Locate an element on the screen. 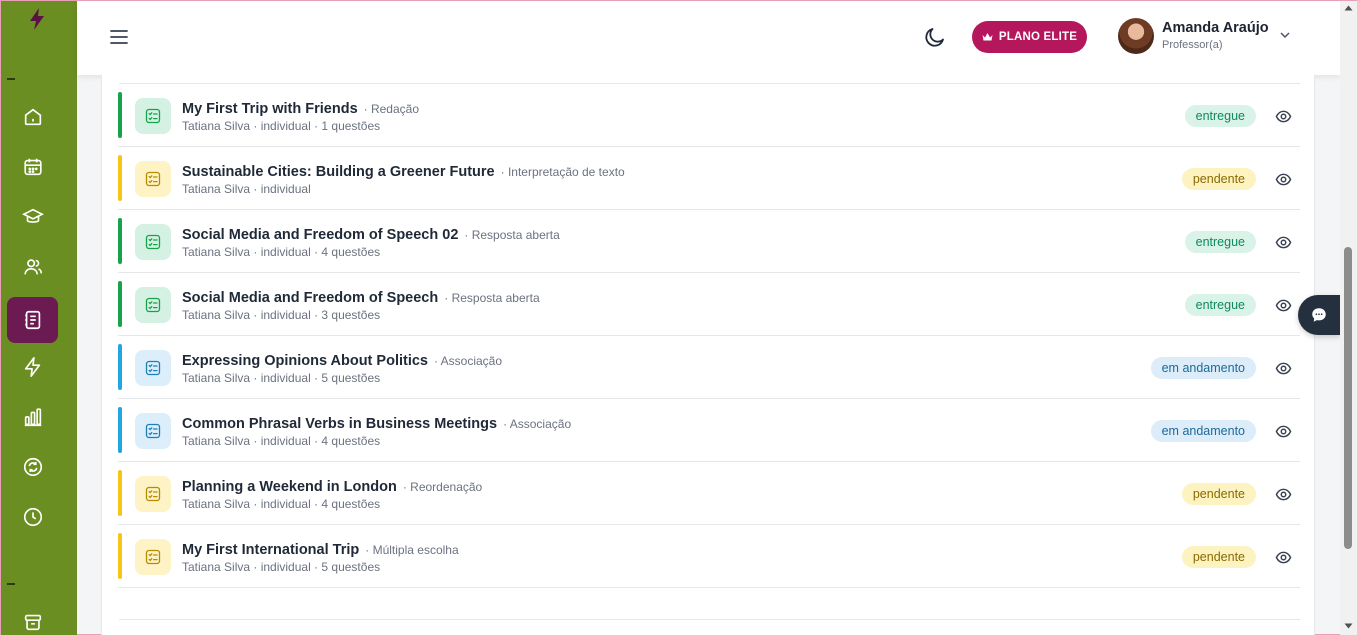 The width and height of the screenshot is (1357, 635). top-header: PLANO ELITE Amanda Araújo Professor(a) is located at coordinates (708, 38).